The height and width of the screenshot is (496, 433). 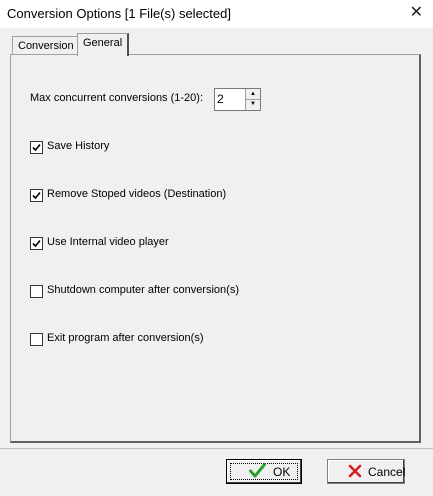 I want to click on cancel-button: Cancel, so click(x=366, y=471).